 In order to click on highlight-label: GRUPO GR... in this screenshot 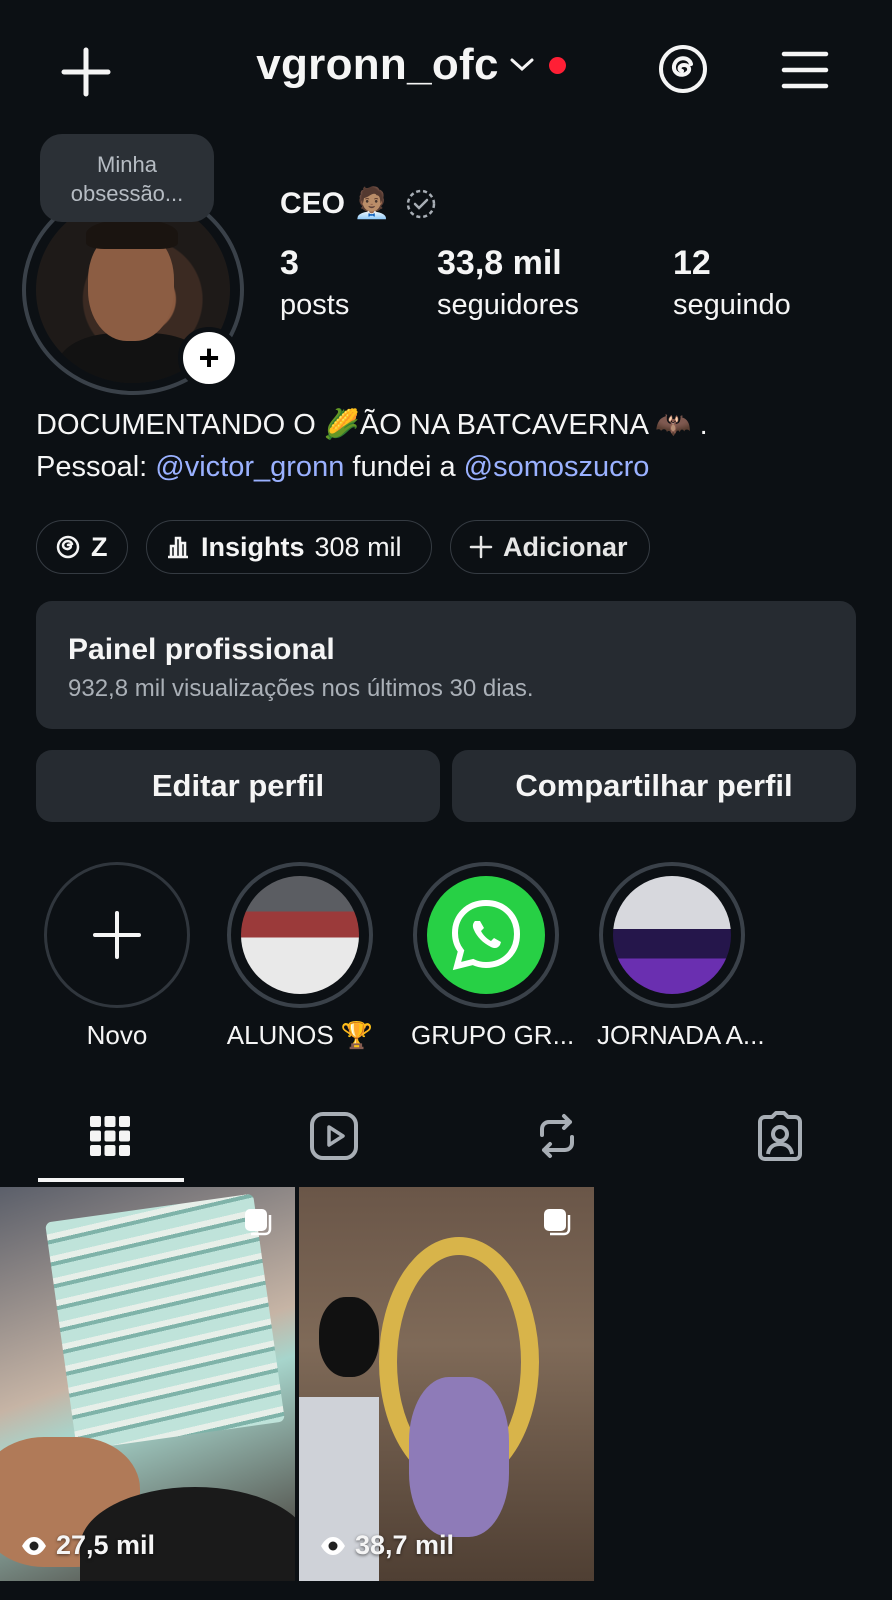, I will do `click(493, 1035)`.